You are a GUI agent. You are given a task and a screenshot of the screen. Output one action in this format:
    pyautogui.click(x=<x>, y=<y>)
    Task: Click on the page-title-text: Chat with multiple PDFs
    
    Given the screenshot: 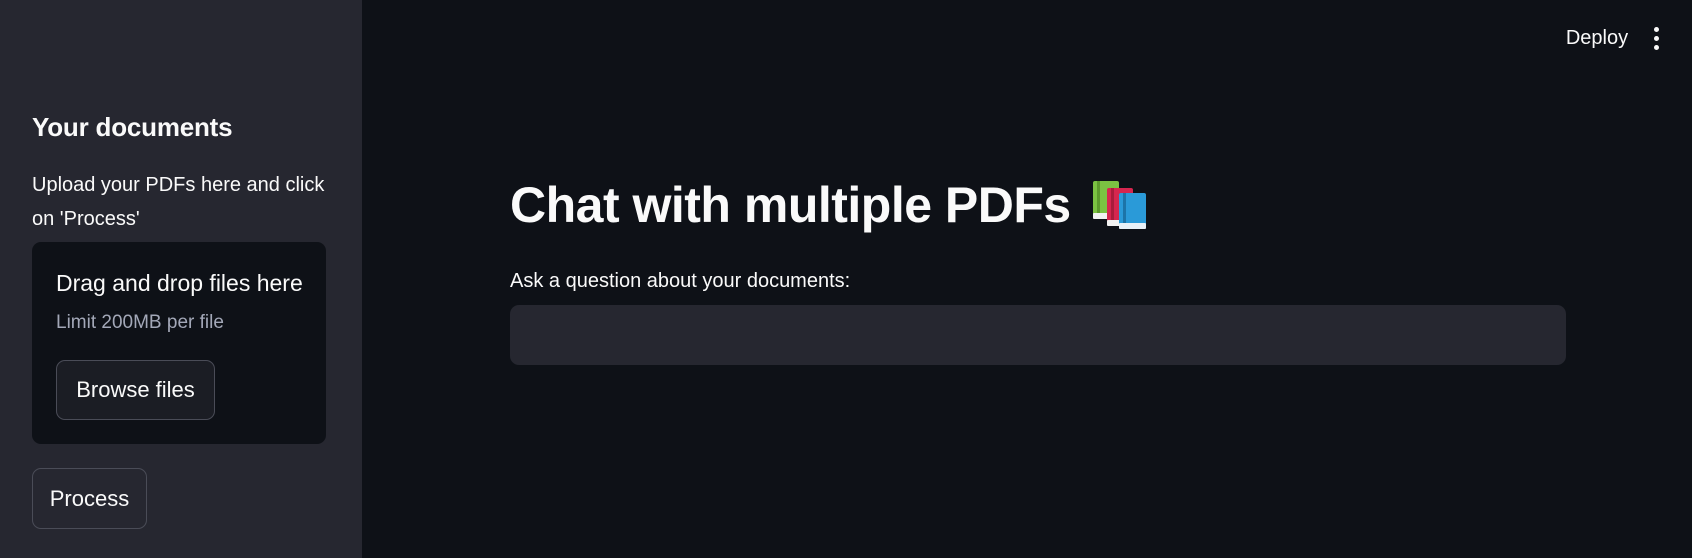 What is the action you would take?
    pyautogui.click(x=790, y=205)
    